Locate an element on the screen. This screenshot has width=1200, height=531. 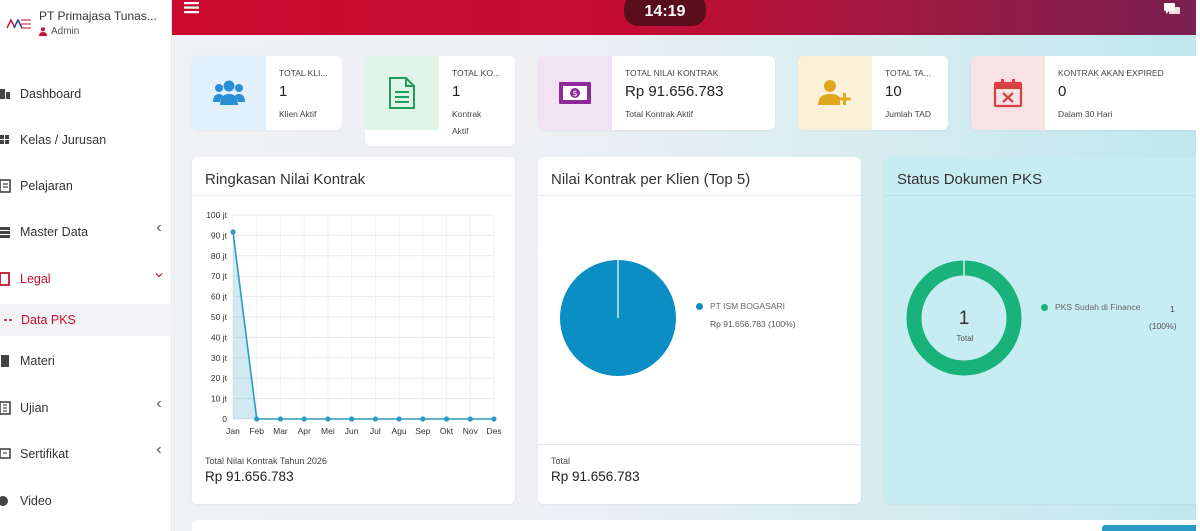
panel-title: Status Dokumen PKS is located at coordinates (970, 179).